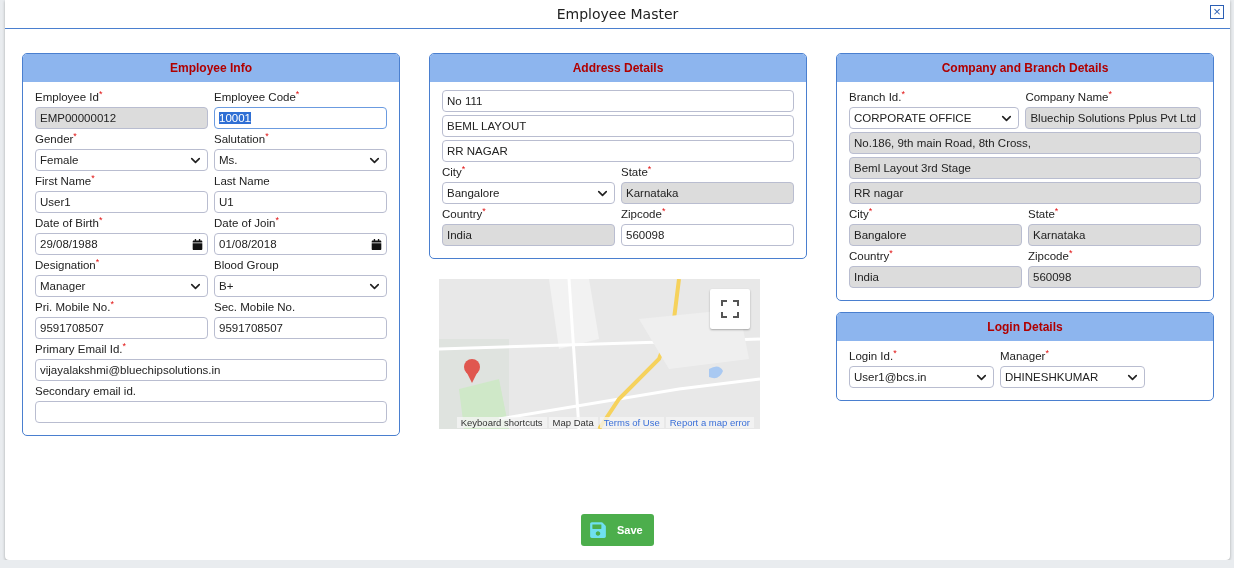 The image size is (1234, 568). Describe the element at coordinates (528, 193) in the screenshot. I see `select-field: Bangalore` at that location.